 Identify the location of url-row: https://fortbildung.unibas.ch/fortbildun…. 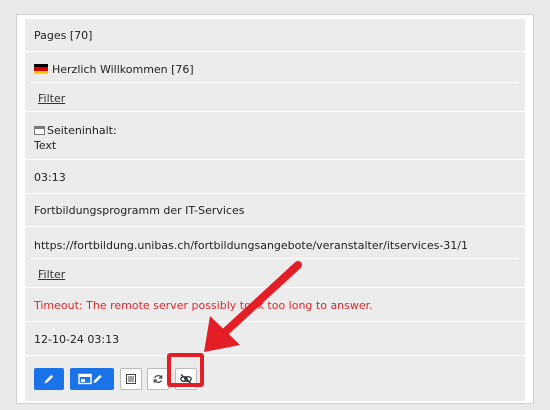
(275, 258).